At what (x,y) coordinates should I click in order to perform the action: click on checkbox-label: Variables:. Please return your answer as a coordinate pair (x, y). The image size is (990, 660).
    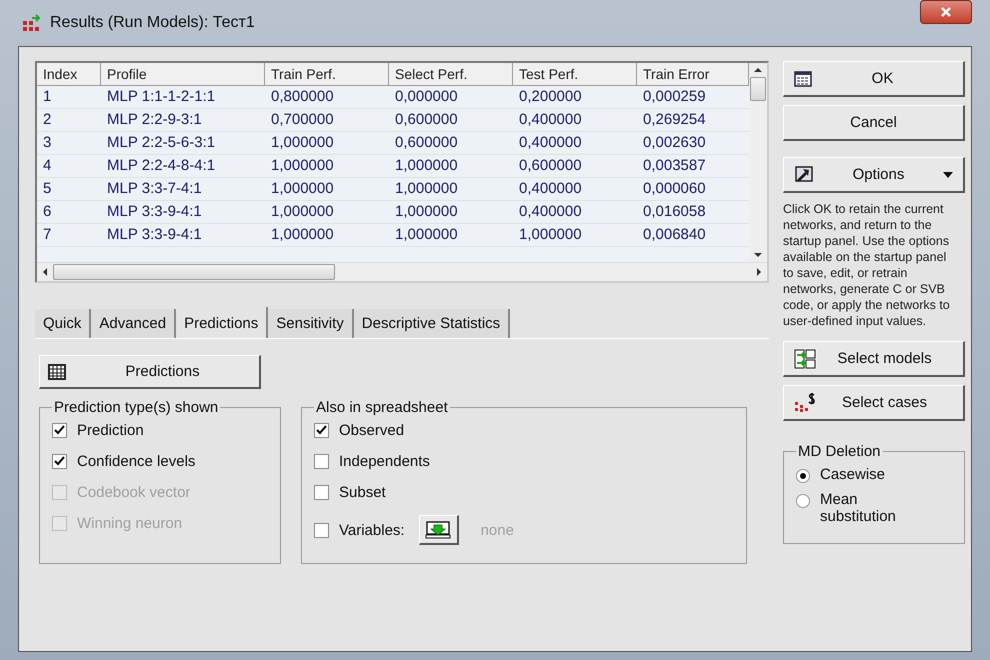
    Looking at the image, I should click on (372, 530).